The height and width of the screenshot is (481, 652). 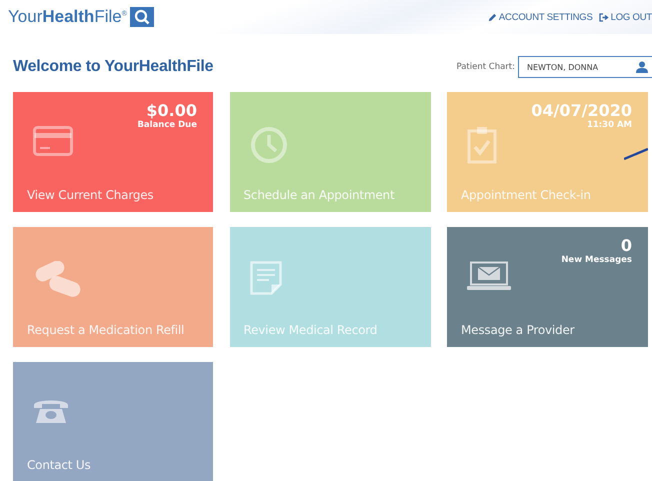 I want to click on tile-value: $0.00, so click(x=171, y=111).